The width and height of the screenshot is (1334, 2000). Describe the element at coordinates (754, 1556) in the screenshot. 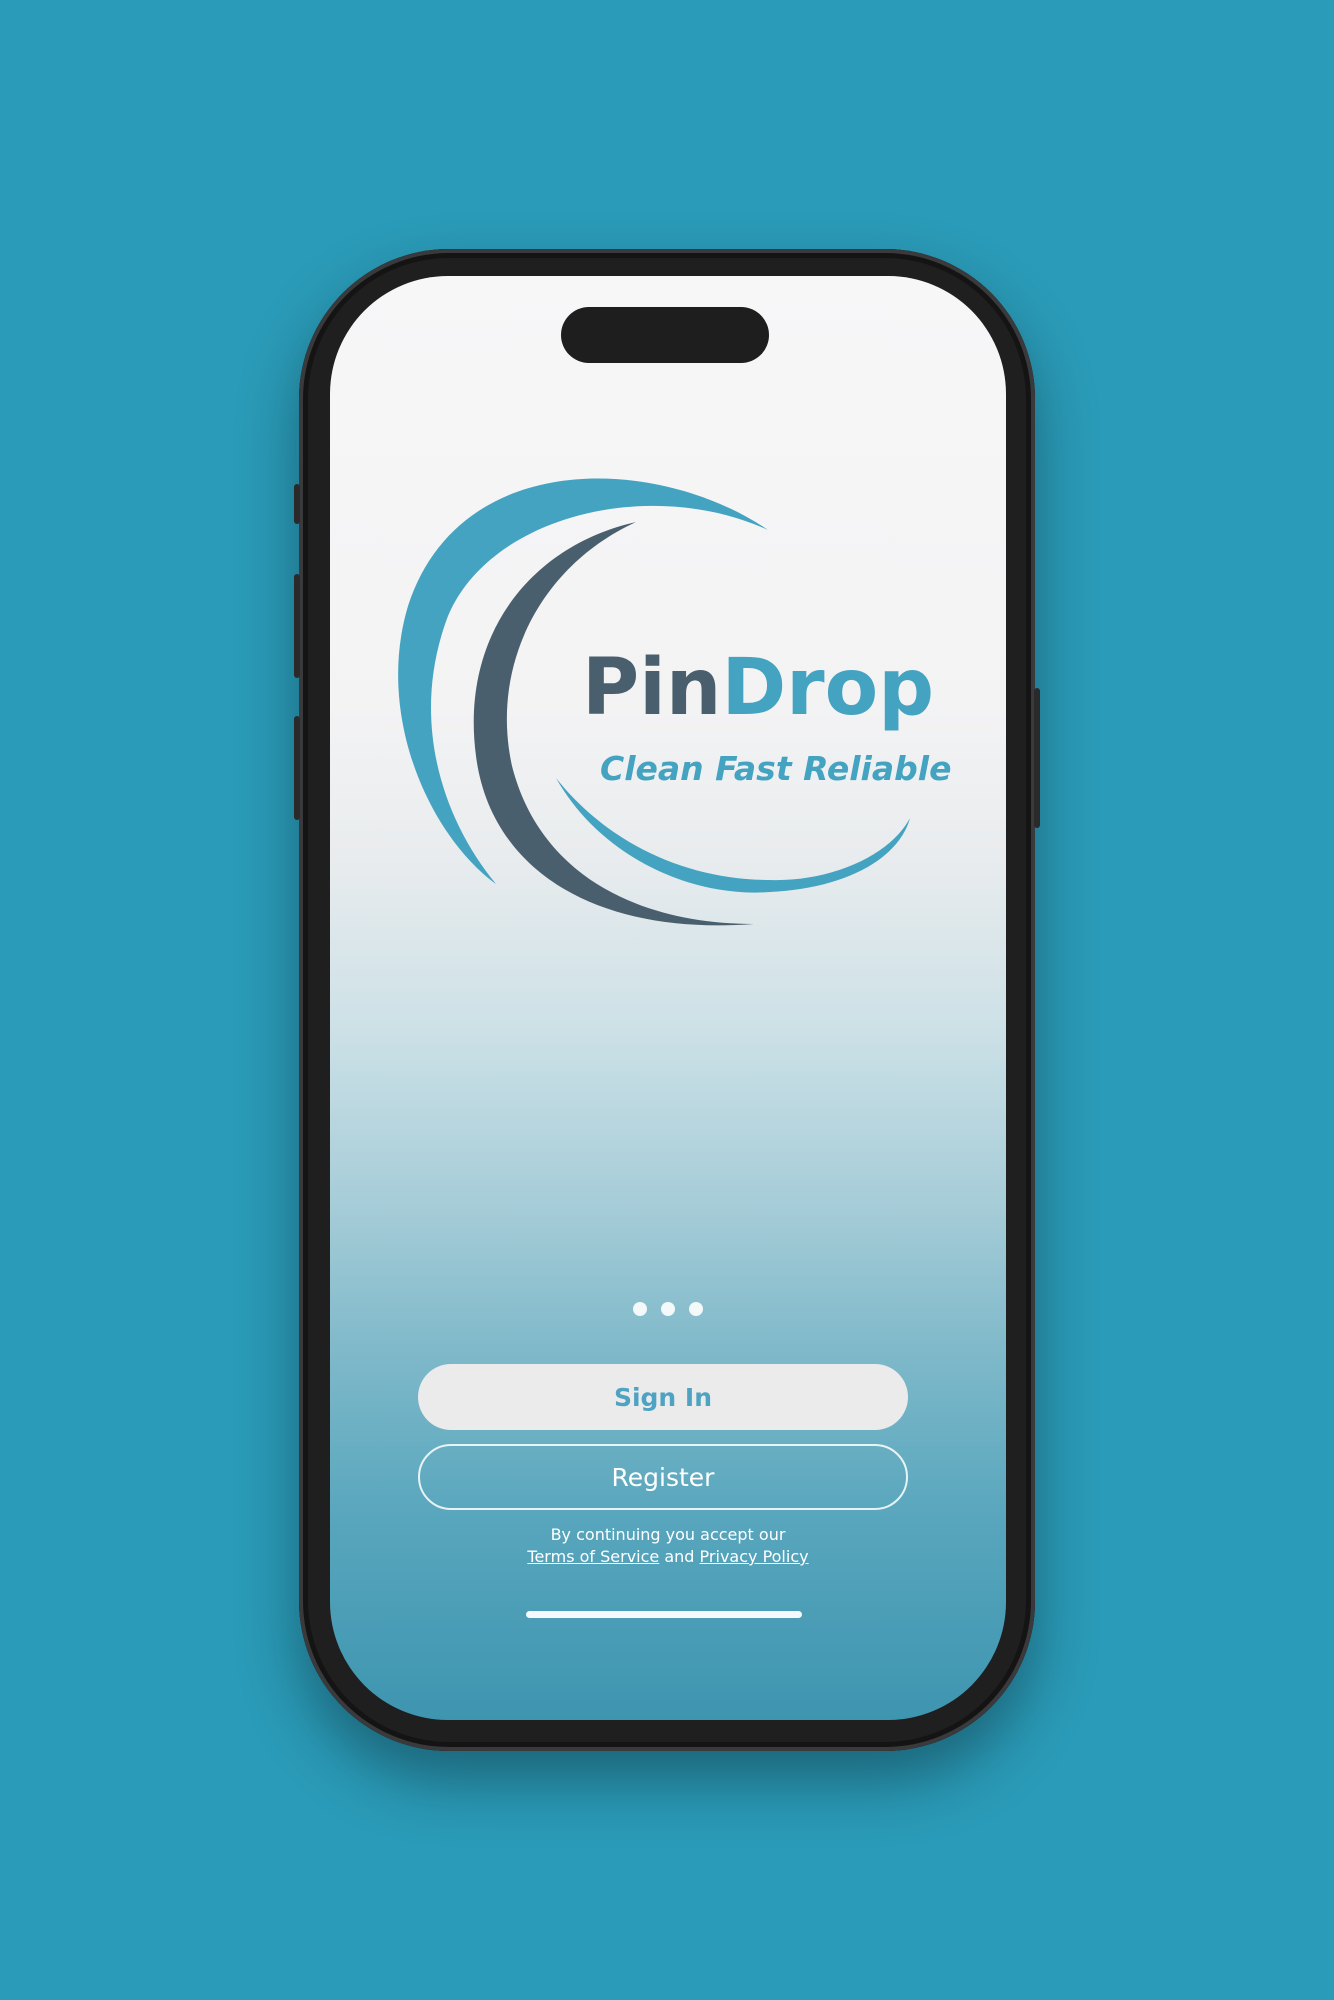

I see `privacy-link: Privacy Policy` at that location.